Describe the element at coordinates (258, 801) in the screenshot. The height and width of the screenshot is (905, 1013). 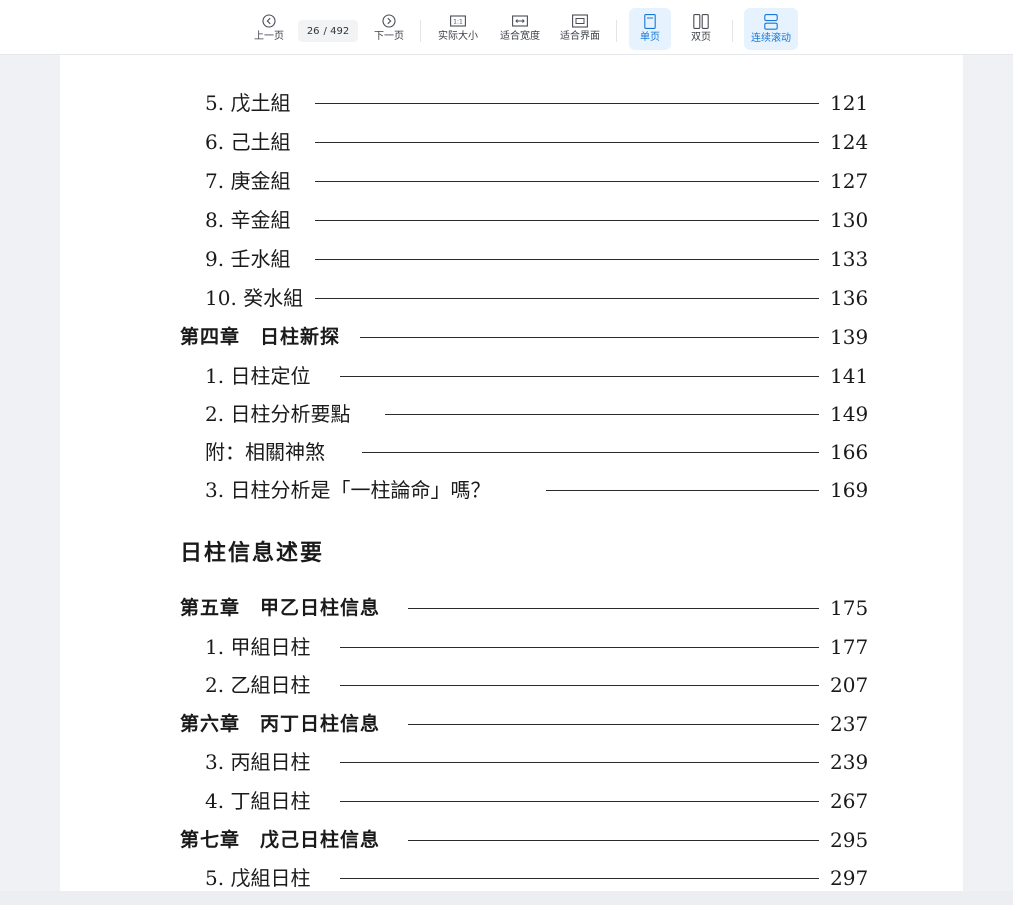
I see `toc-entry-title: 4. 丁組日柱` at that location.